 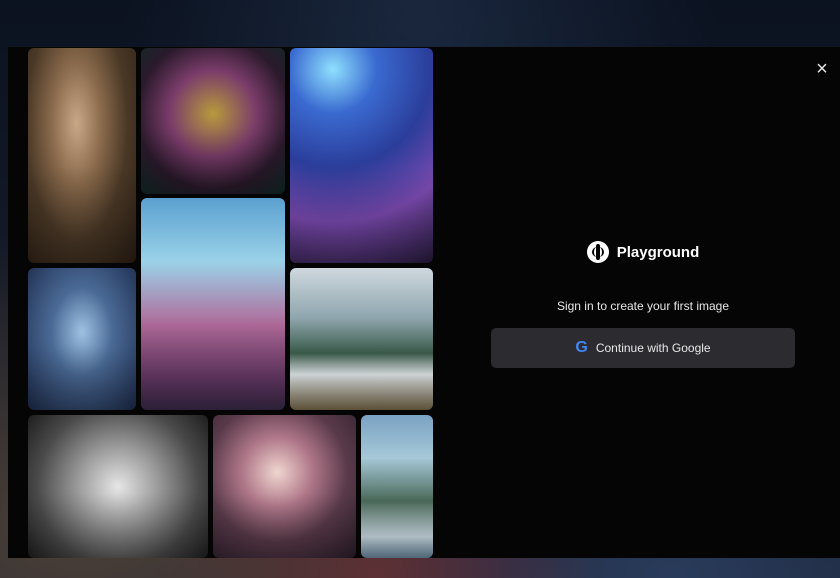 What do you see at coordinates (581, 347) in the screenshot?
I see `google-icon: G` at bounding box center [581, 347].